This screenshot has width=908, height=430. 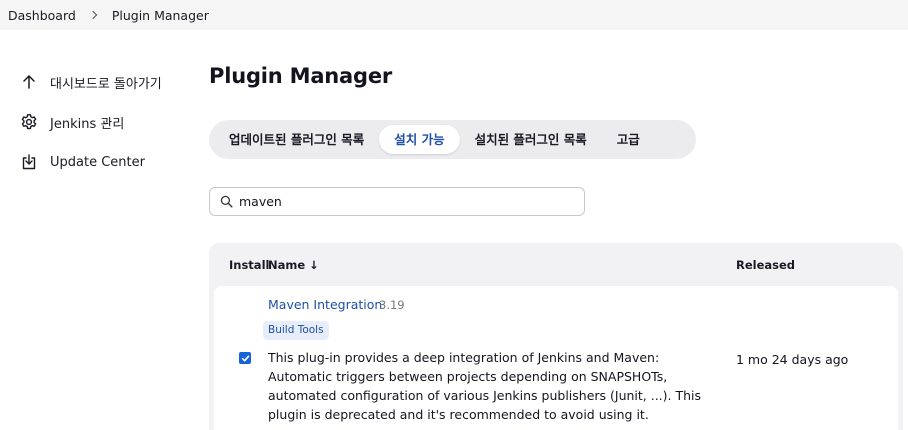 I want to click on sidebar-item-label: 대시보드로 돌아가기, so click(x=106, y=84).